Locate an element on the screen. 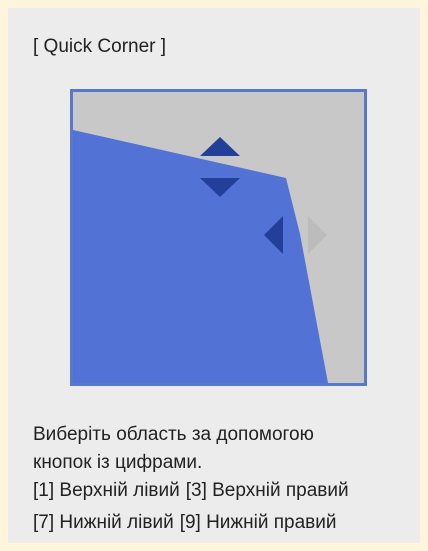 Image resolution: width=428 pixels, height=551 pixels. legend-row-upper: [1] Верхній лівий [3] Верхній правий is located at coordinates (191, 491).